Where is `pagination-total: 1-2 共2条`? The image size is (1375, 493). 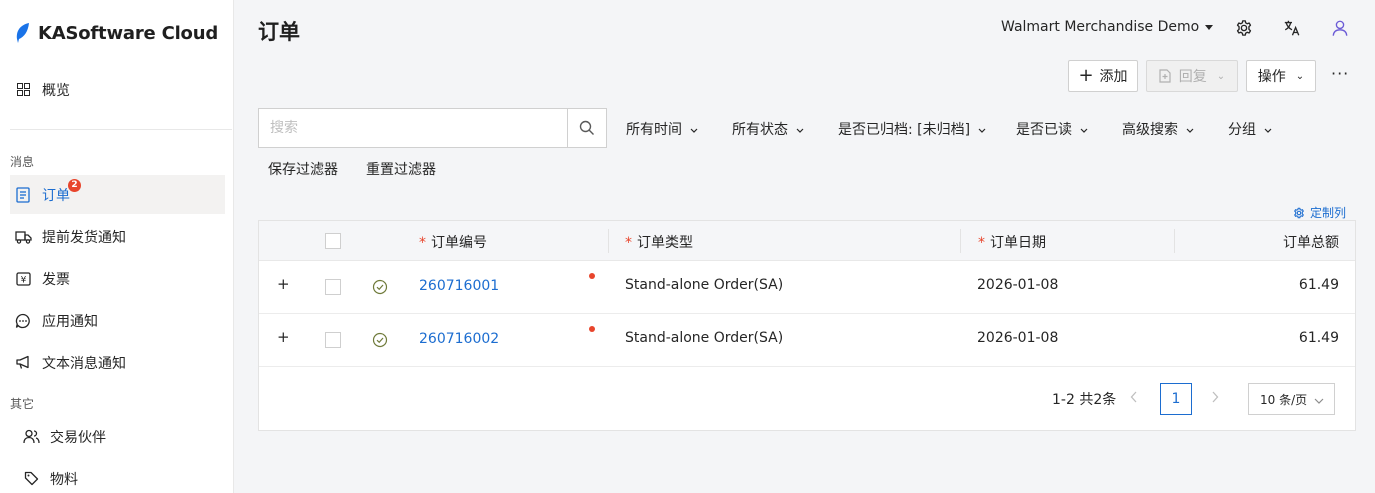 pagination-total: 1-2 共2条 is located at coordinates (1084, 400).